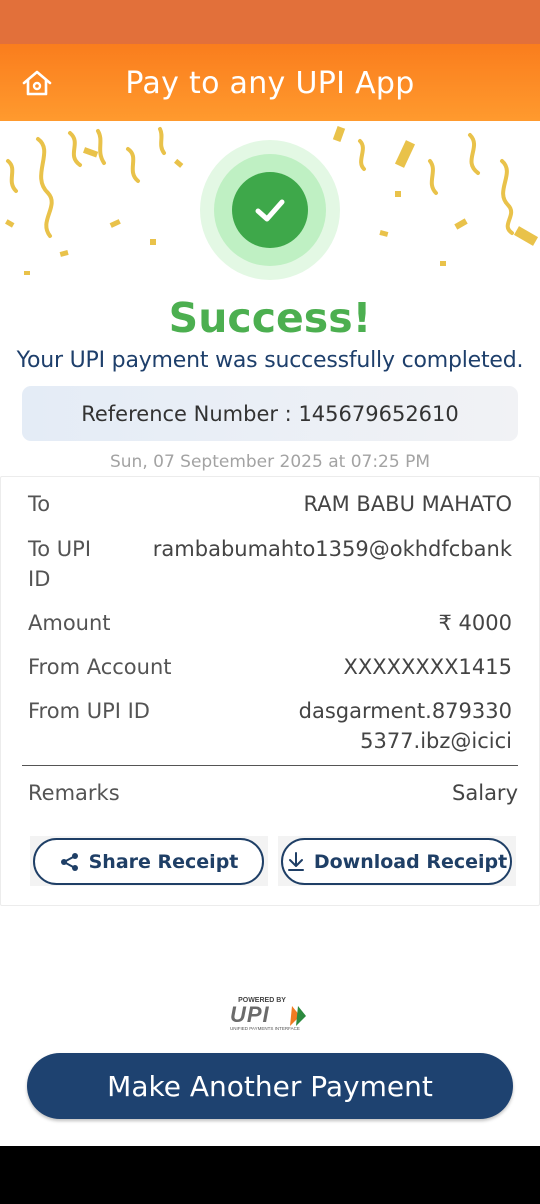 Image resolution: width=540 pixels, height=1204 pixels. I want to click on make-another-payment-label: Make Another Payment, so click(270, 1086).